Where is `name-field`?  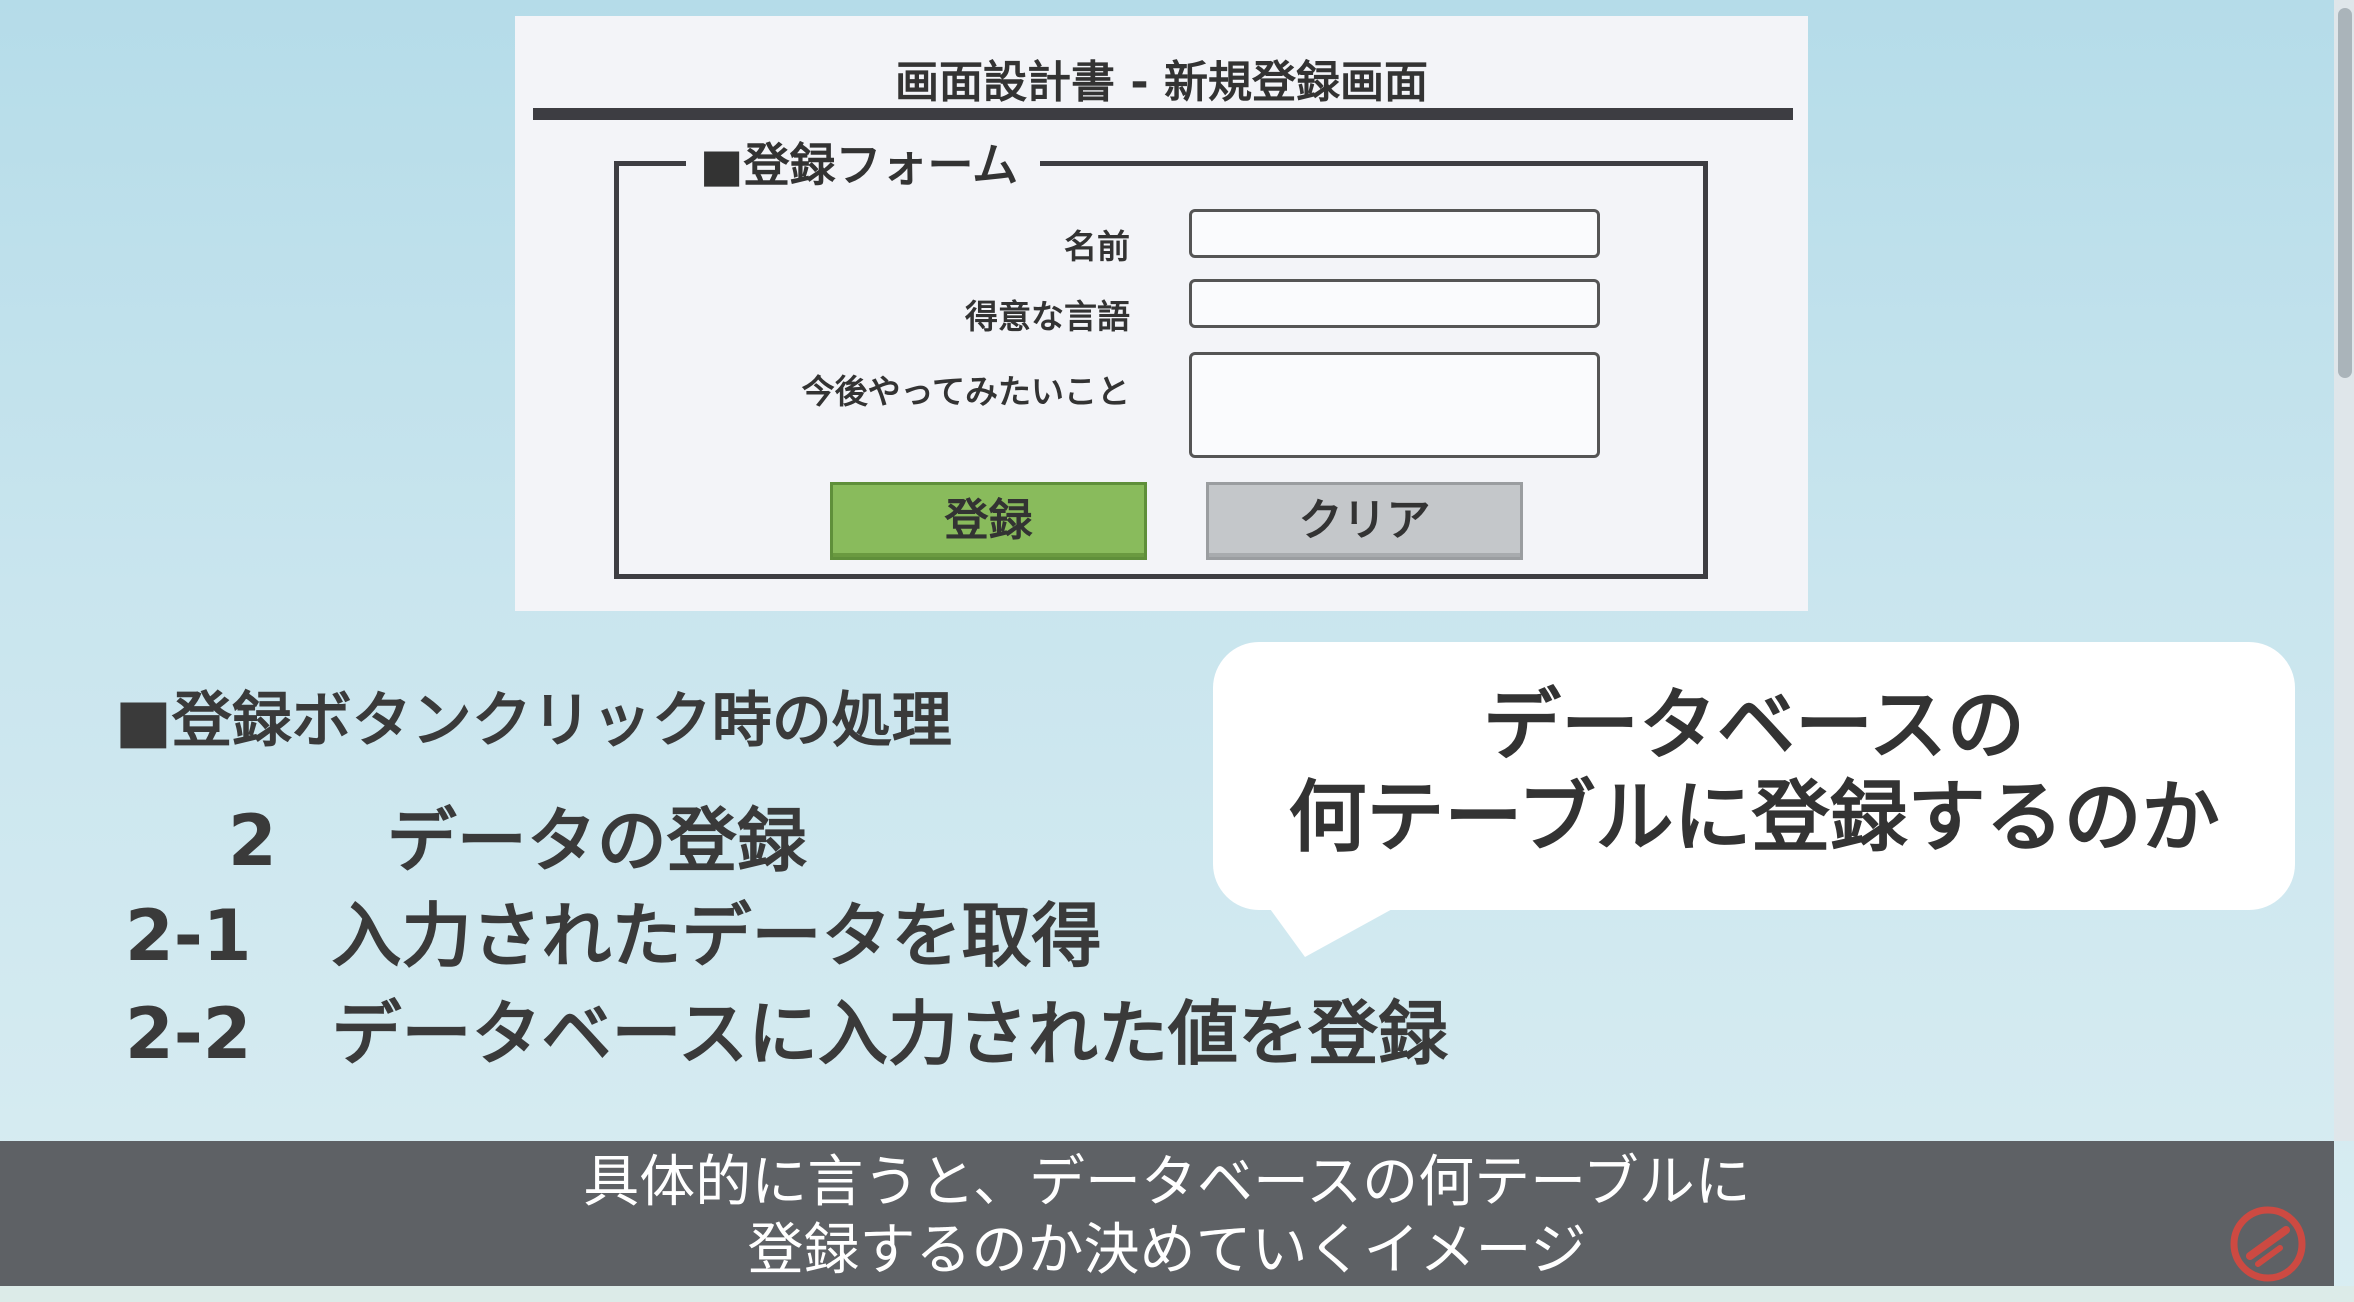
name-field is located at coordinates (1394, 233).